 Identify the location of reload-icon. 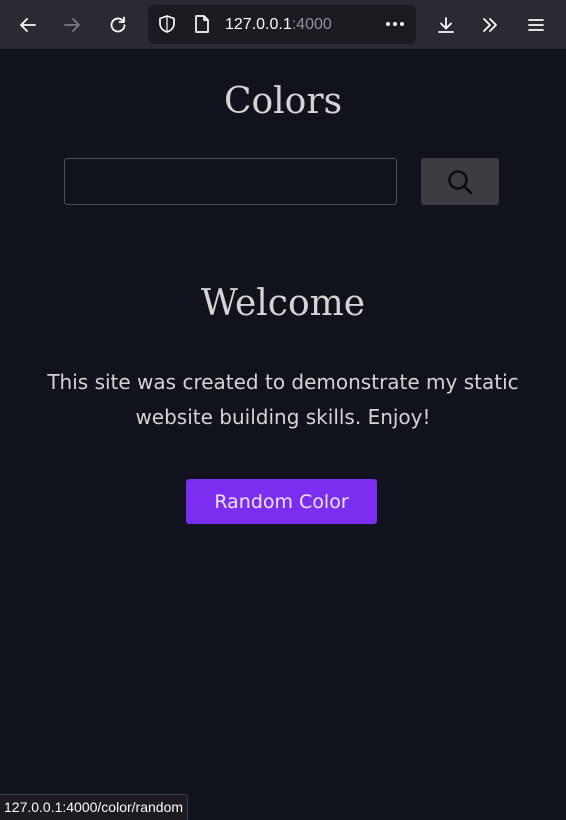
(118, 24).